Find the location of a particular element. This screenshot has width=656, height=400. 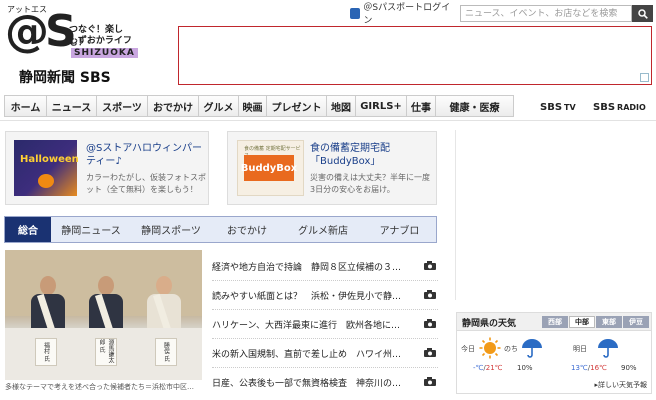

search-input is located at coordinates (546, 13).